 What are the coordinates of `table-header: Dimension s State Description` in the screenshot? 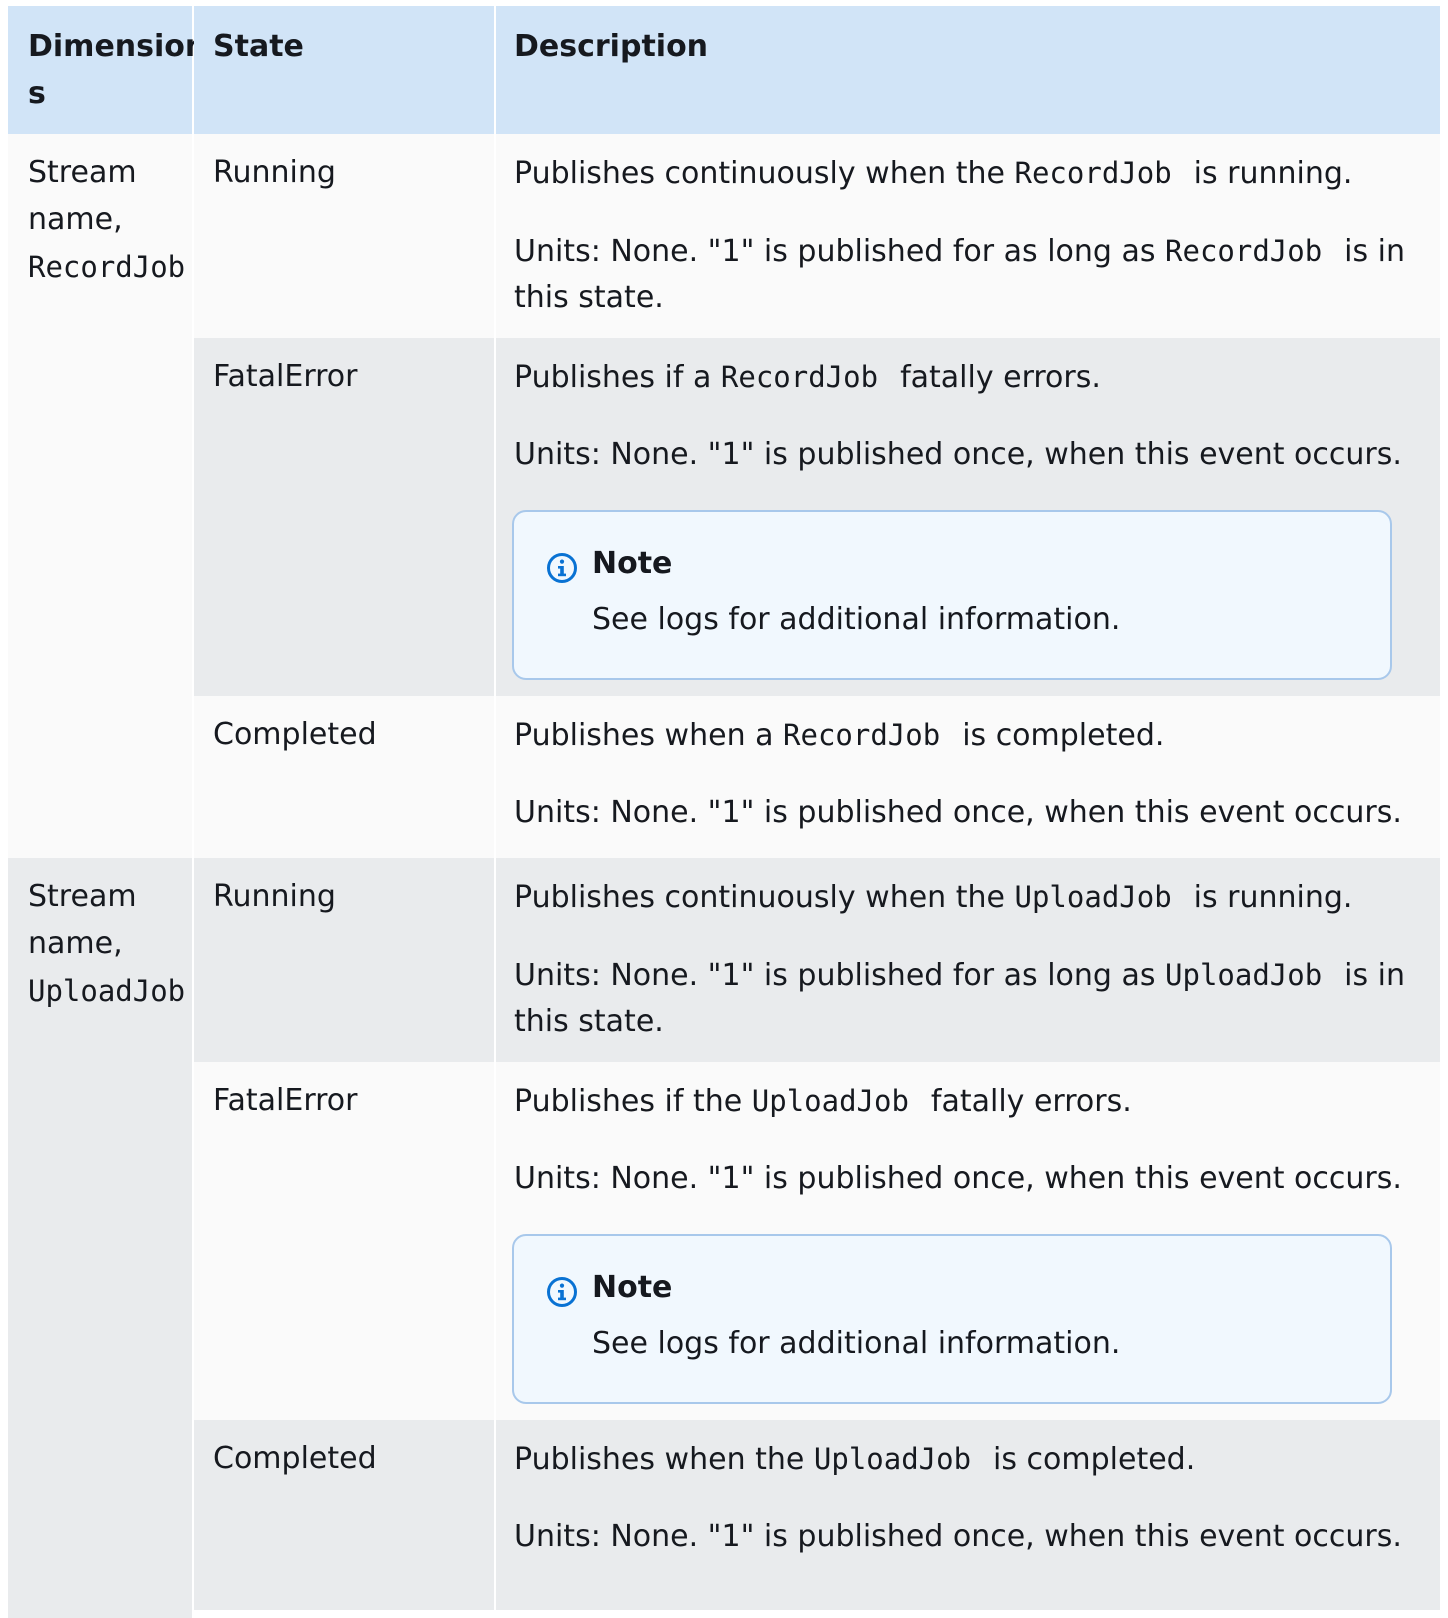 It's located at (724, 70).